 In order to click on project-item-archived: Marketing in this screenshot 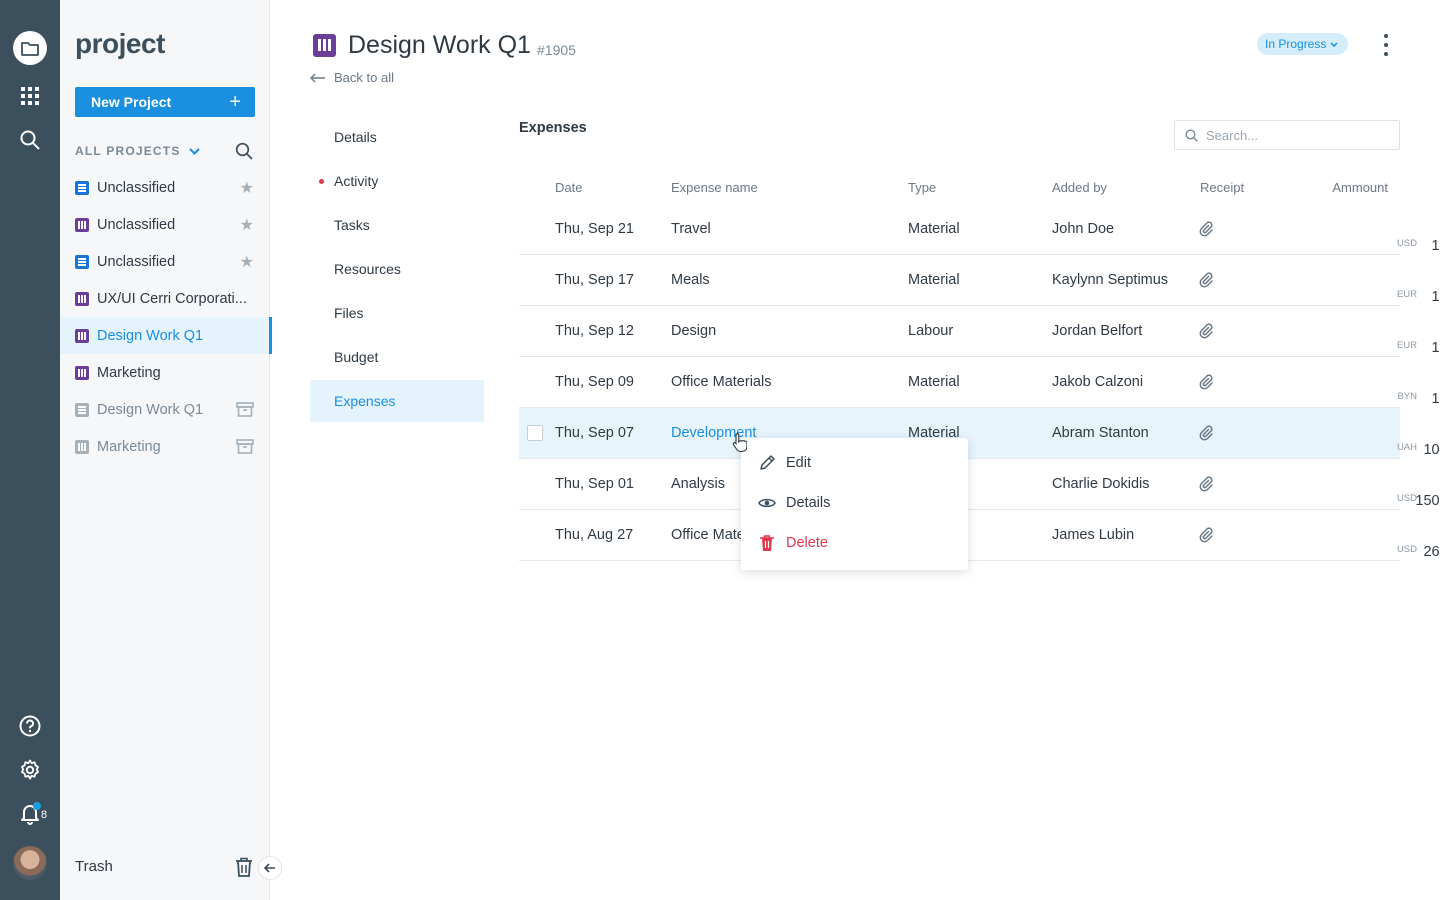, I will do `click(165, 446)`.